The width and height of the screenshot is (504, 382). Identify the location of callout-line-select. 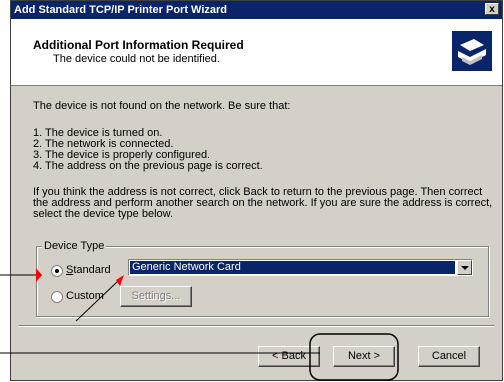
(97, 301).